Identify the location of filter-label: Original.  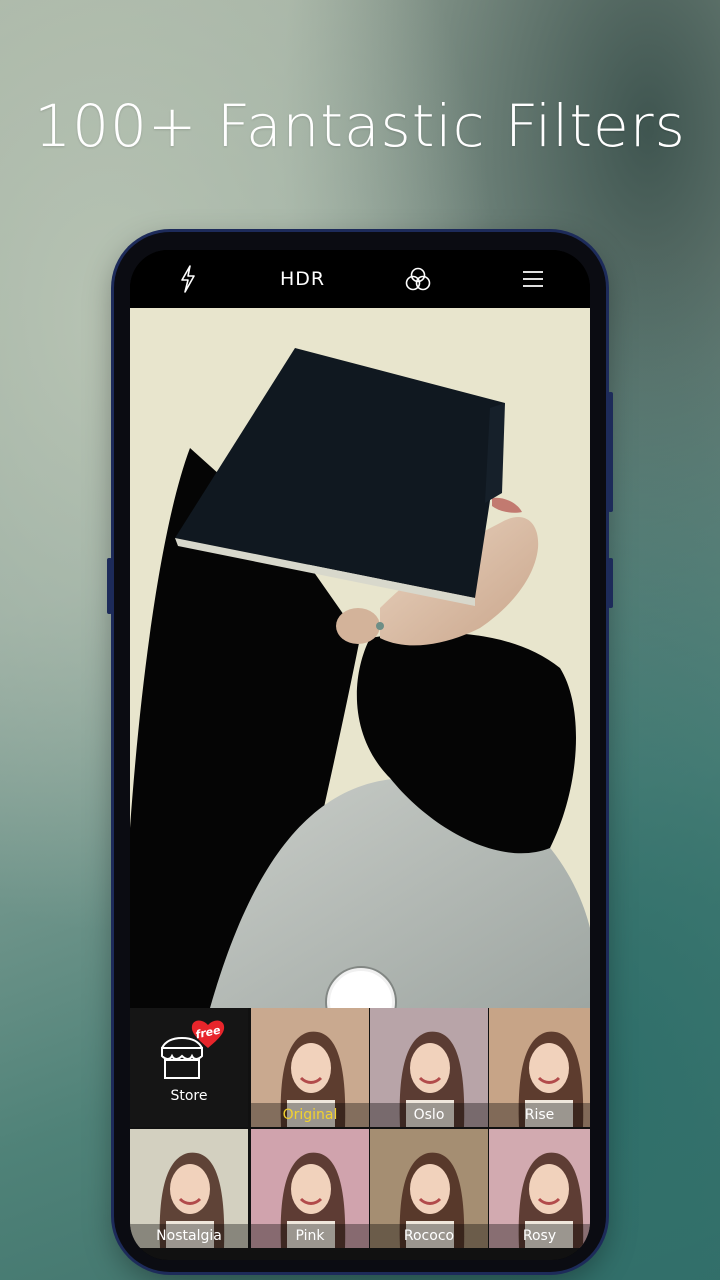
(310, 1115).